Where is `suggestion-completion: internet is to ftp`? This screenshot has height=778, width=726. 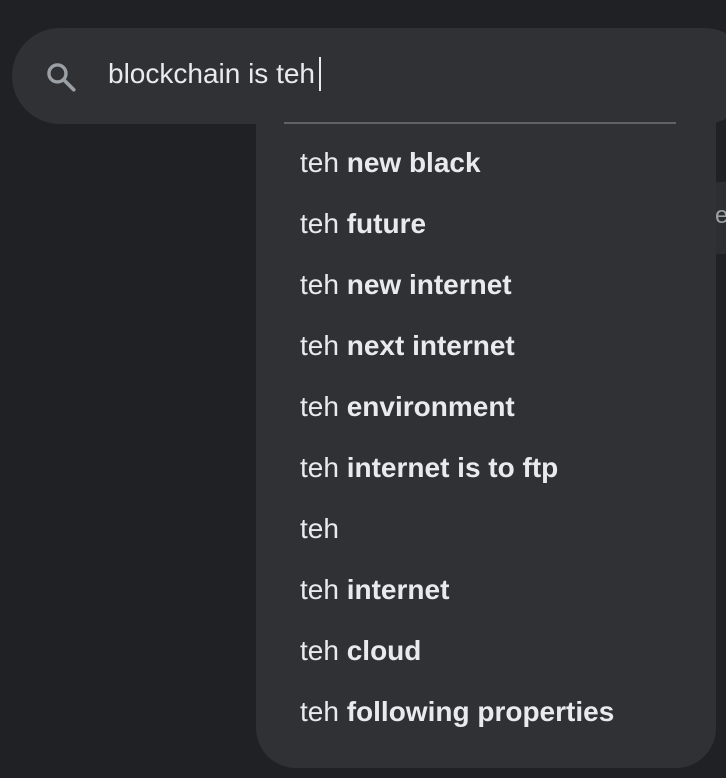 suggestion-completion: internet is to ftp is located at coordinates (452, 467).